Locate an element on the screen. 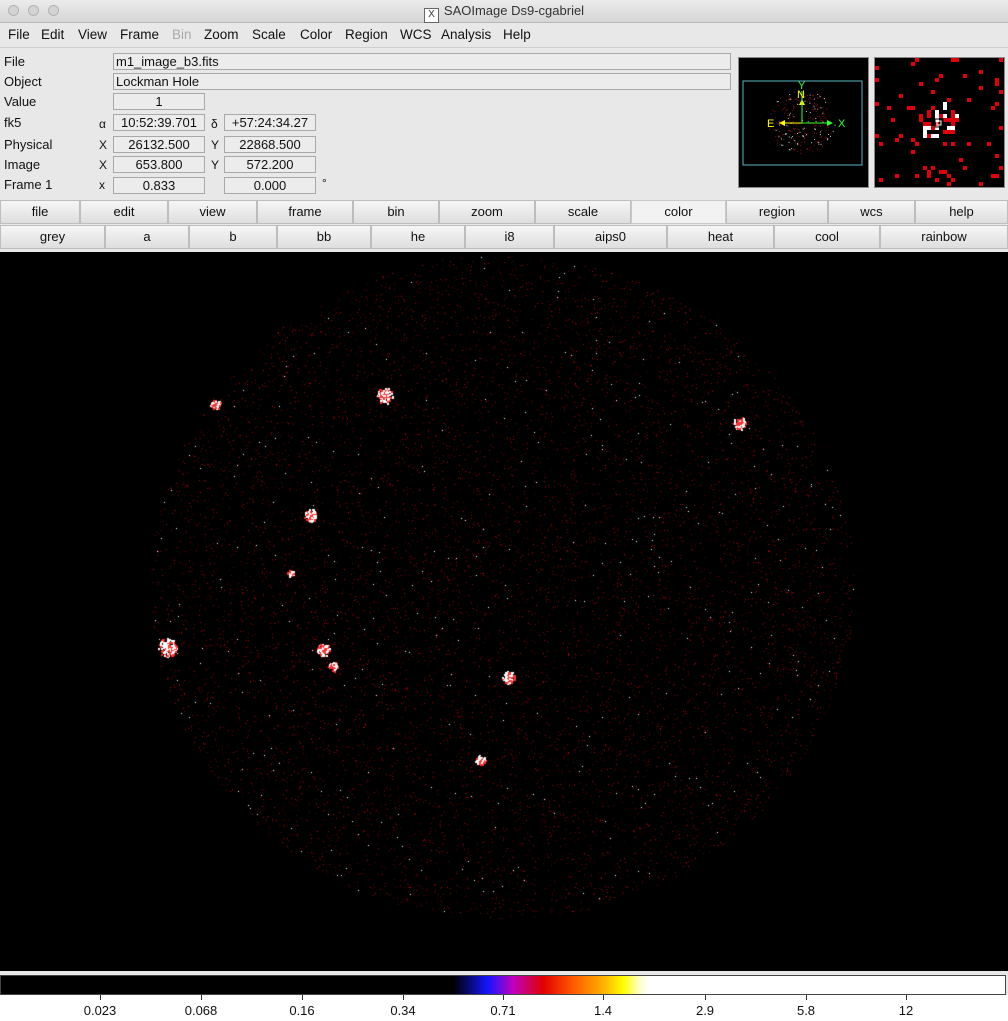 The height and width of the screenshot is (1021, 1008). magnifier-canvas is located at coordinates (939, 122).